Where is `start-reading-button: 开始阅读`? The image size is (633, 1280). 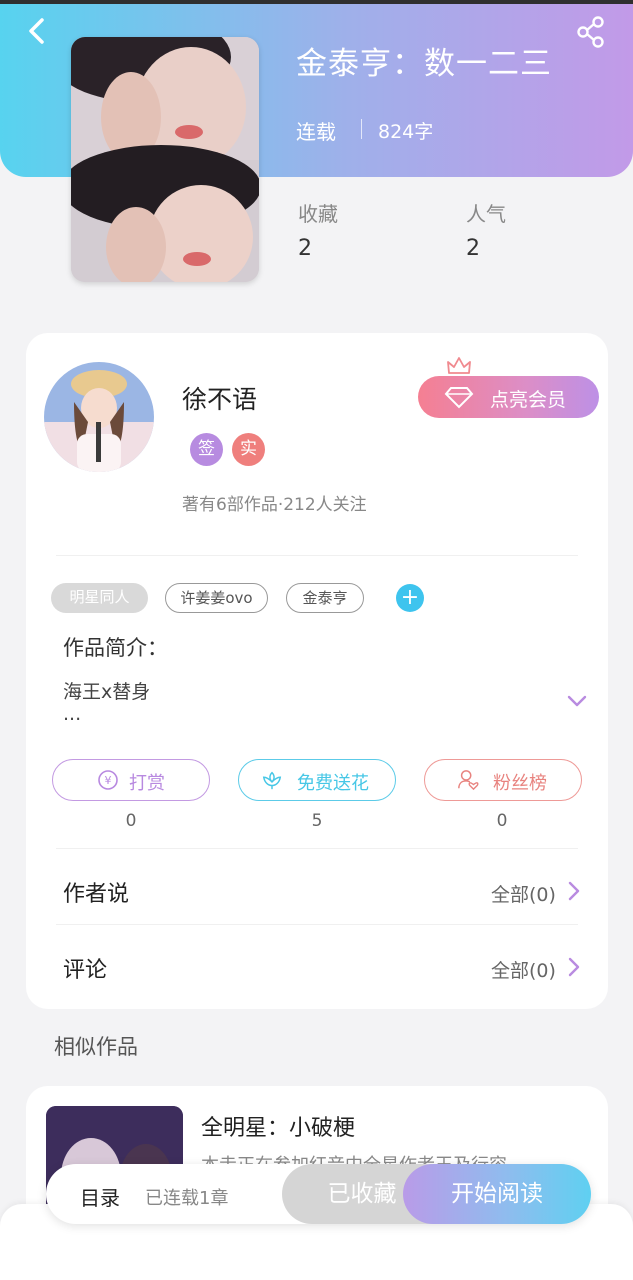
start-reading-button: 开始阅读 is located at coordinates (497, 1194).